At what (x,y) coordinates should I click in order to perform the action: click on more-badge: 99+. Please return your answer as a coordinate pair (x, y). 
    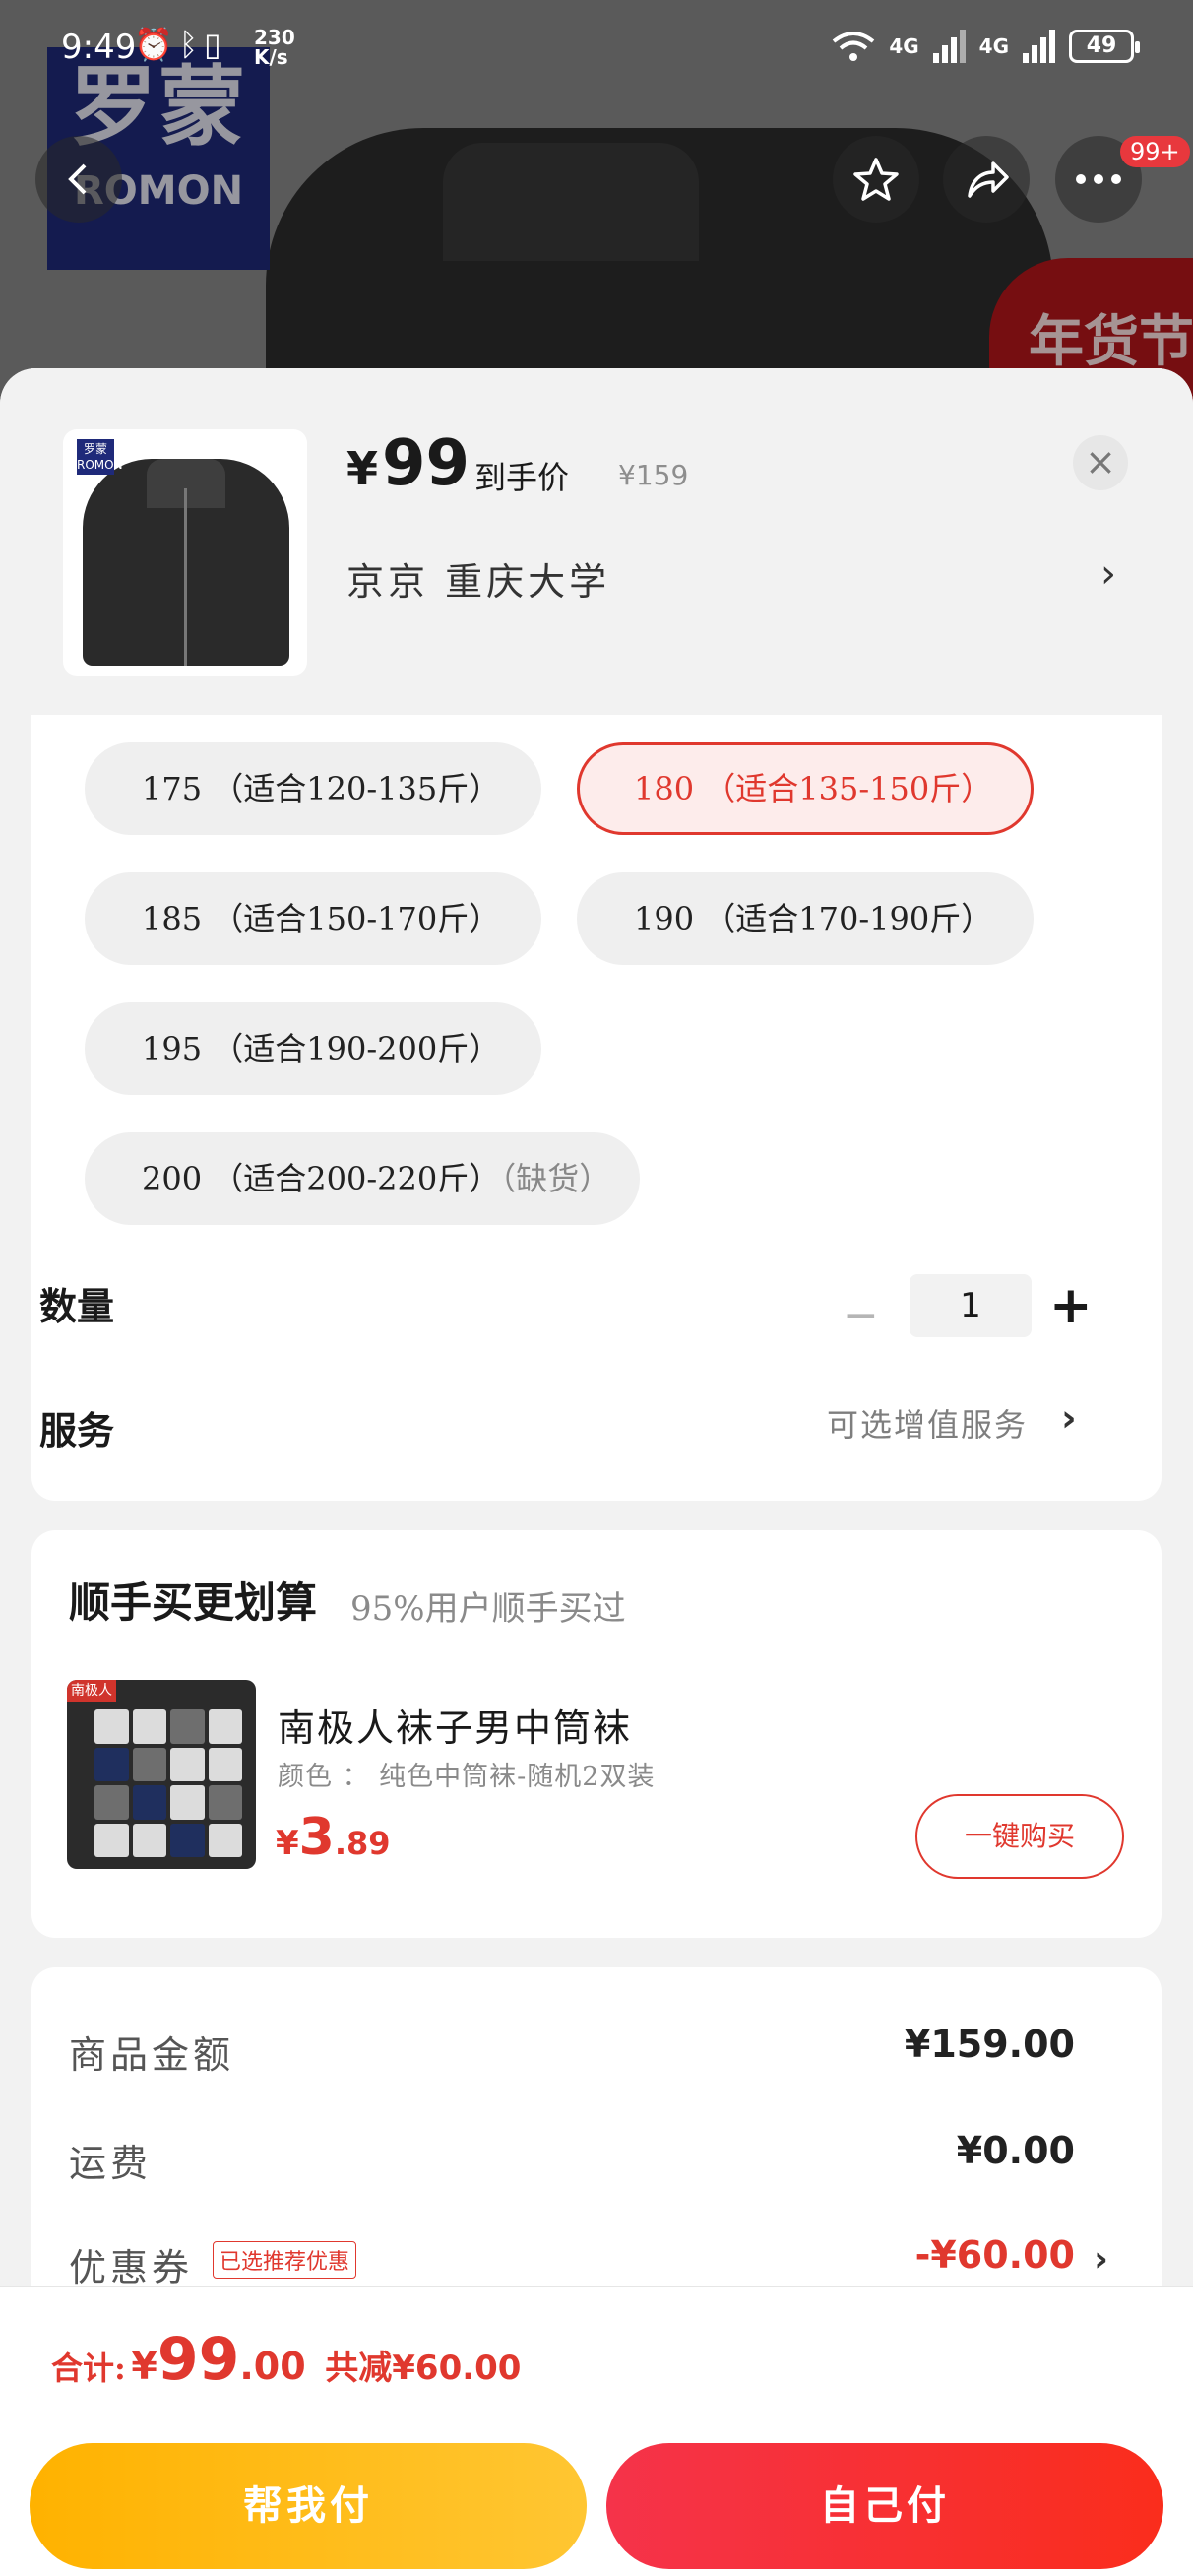
    Looking at the image, I should click on (1155, 151).